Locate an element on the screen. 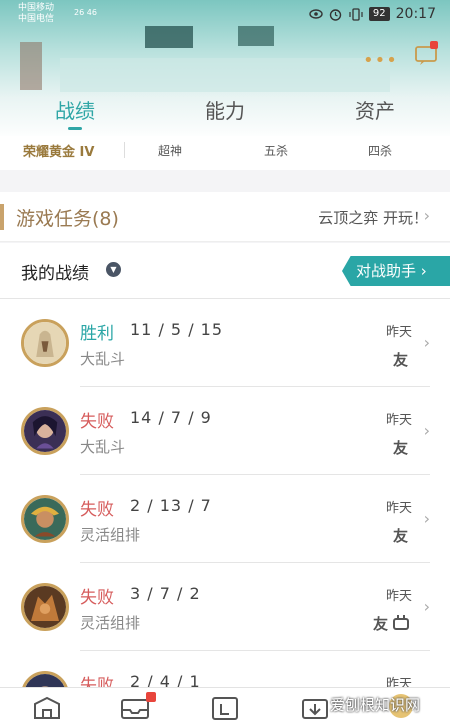 Image resolution: width=450 pixels, height=720 pixels. battery-indicator: 92 is located at coordinates (379, 14).